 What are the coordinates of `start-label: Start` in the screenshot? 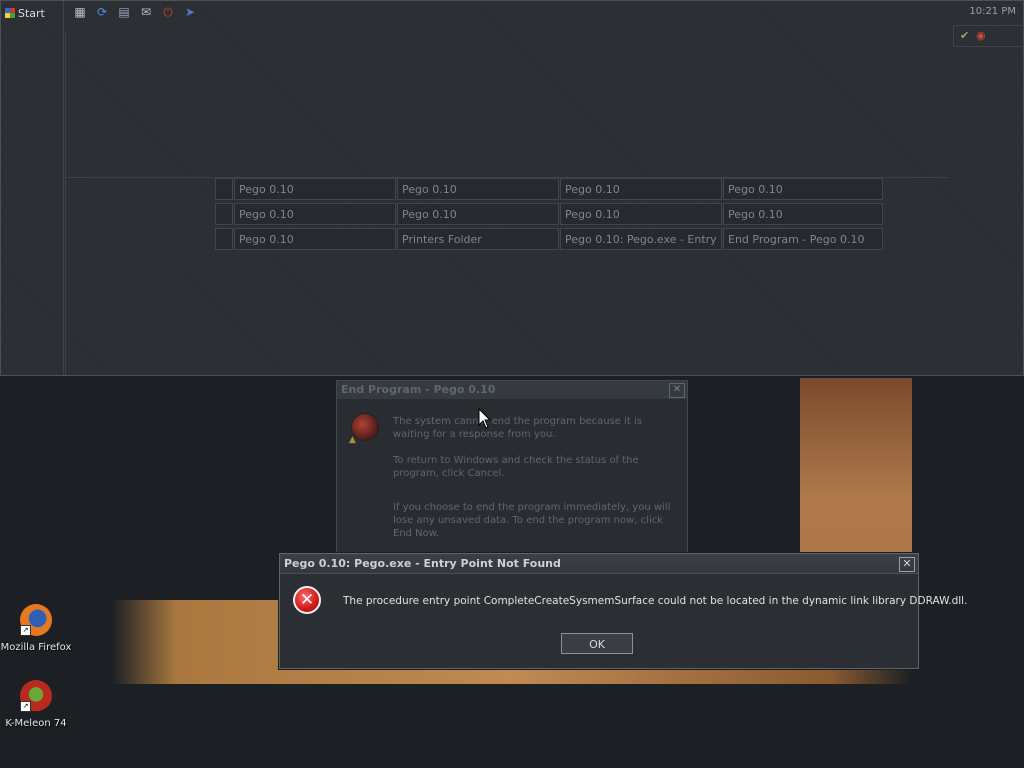 It's located at (31, 13).